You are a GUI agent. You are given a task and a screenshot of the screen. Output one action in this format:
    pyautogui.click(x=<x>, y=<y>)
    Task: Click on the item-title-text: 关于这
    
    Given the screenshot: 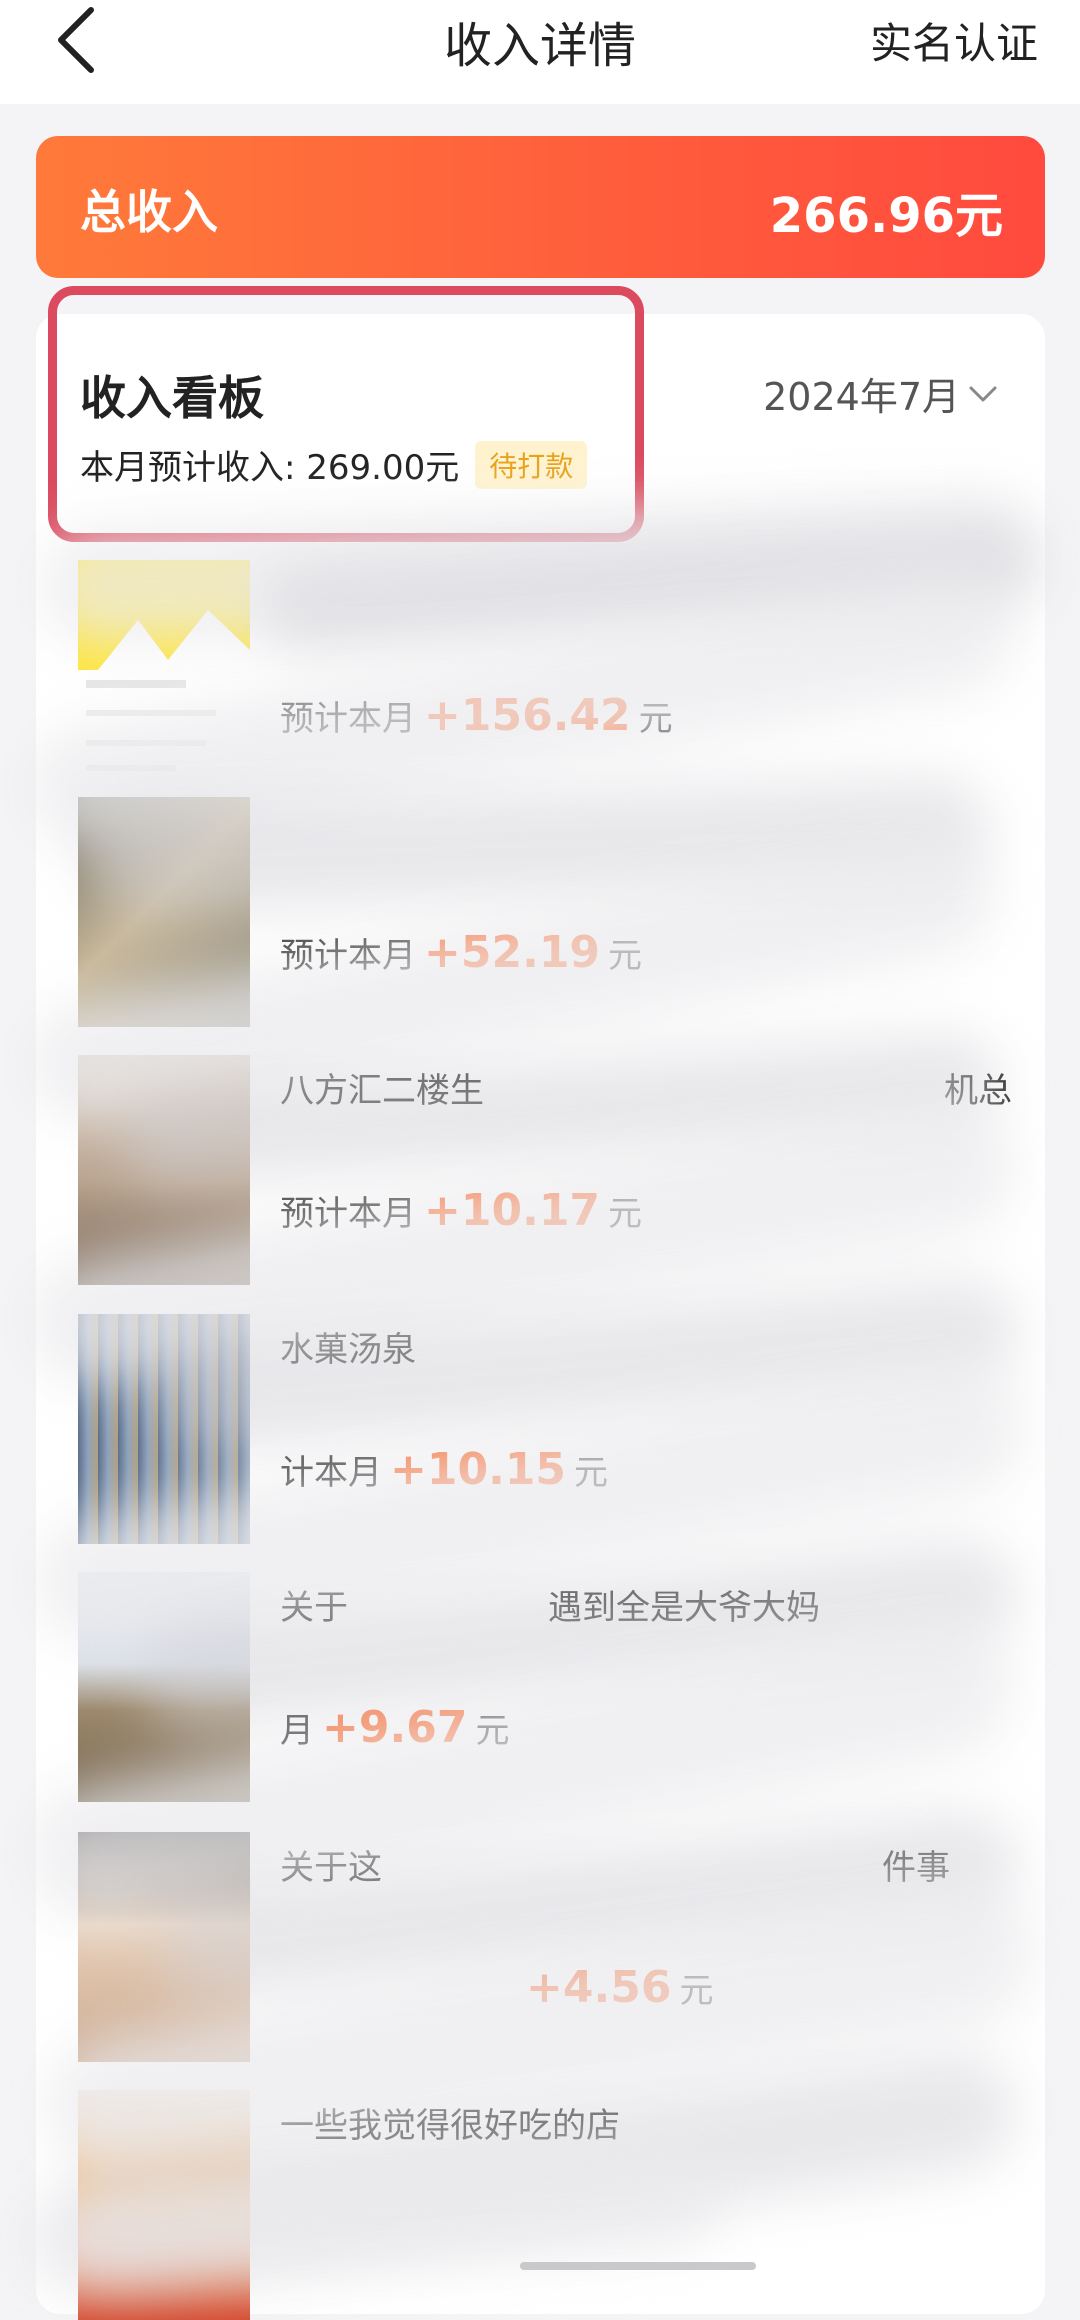 What is the action you would take?
    pyautogui.click(x=331, y=1868)
    